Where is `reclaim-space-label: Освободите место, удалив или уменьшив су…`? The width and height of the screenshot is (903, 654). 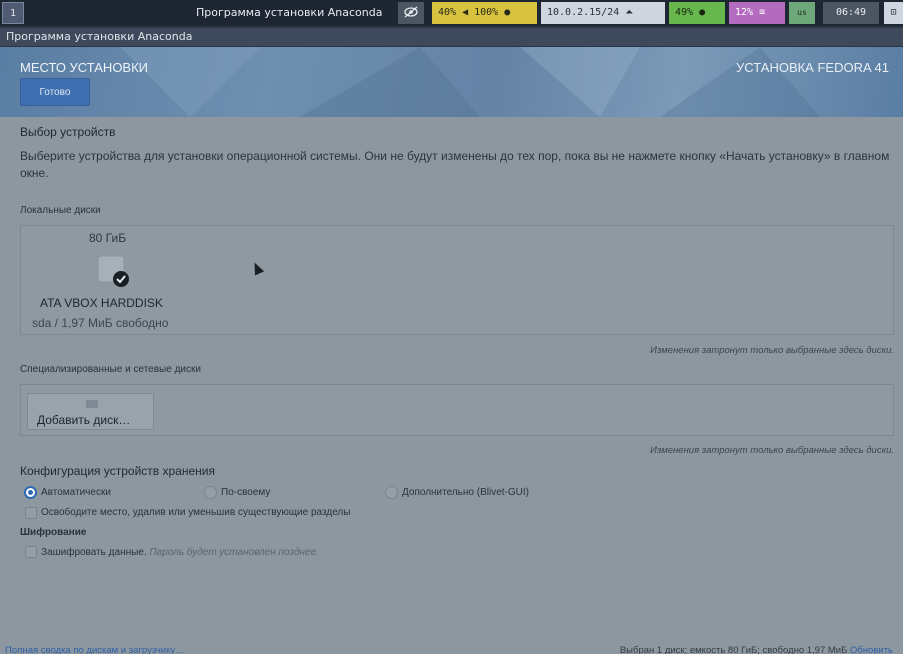 reclaim-space-label: Освободите место, удалив или уменьшив су… is located at coordinates (195, 512).